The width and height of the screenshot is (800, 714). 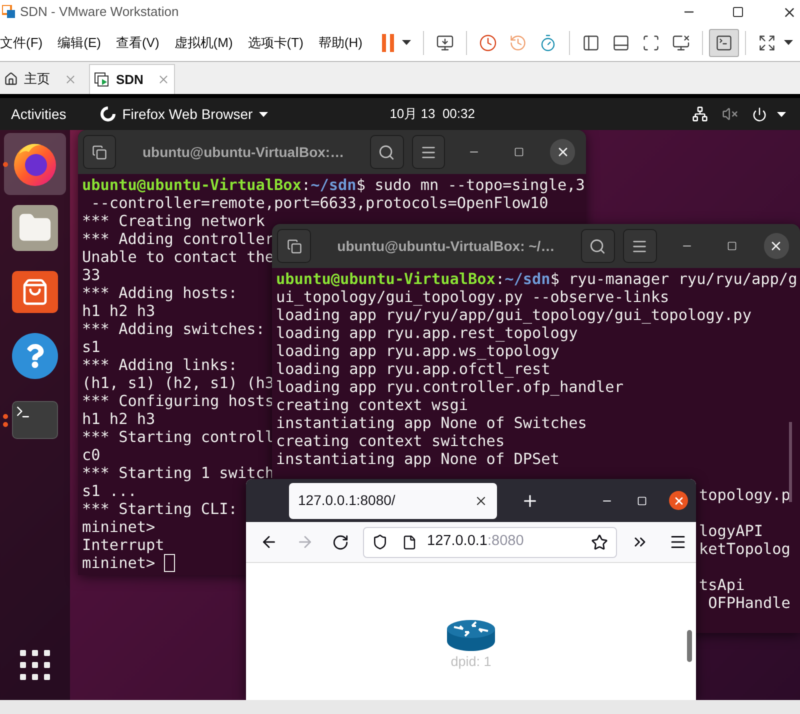 I want to click on star-icon, so click(x=599, y=542).